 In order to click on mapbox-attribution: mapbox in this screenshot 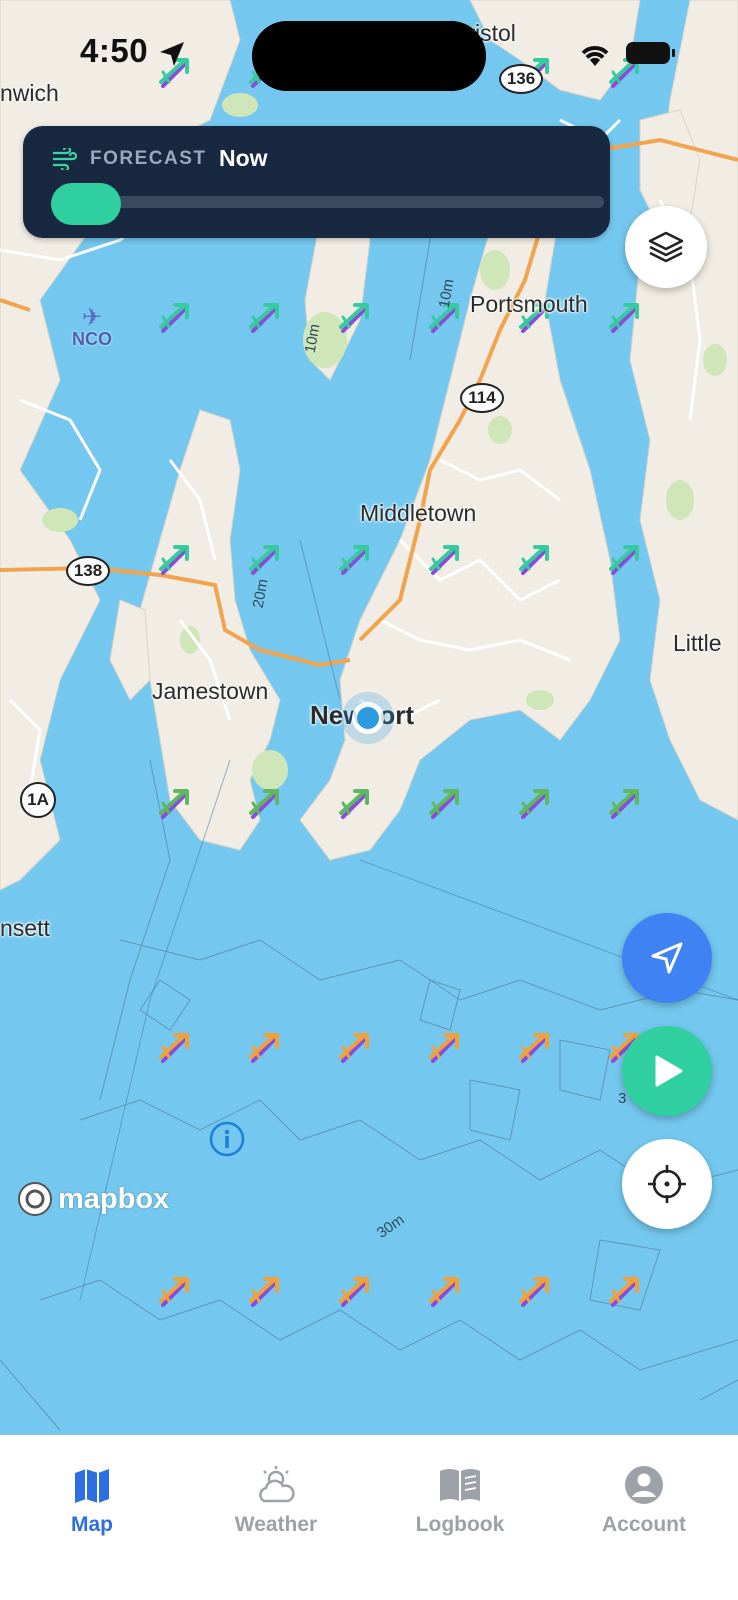, I will do `click(92, 1199)`.